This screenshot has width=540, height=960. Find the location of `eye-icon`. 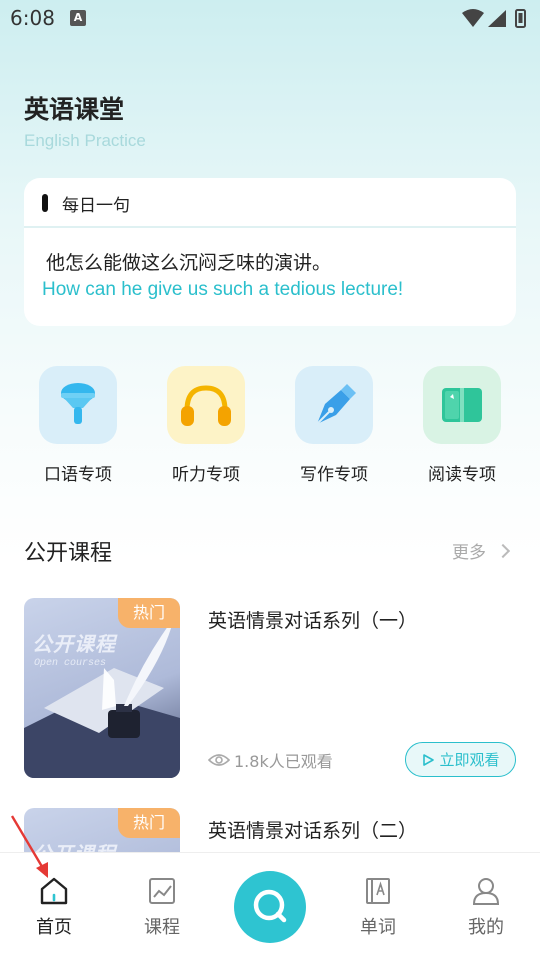

eye-icon is located at coordinates (219, 760).